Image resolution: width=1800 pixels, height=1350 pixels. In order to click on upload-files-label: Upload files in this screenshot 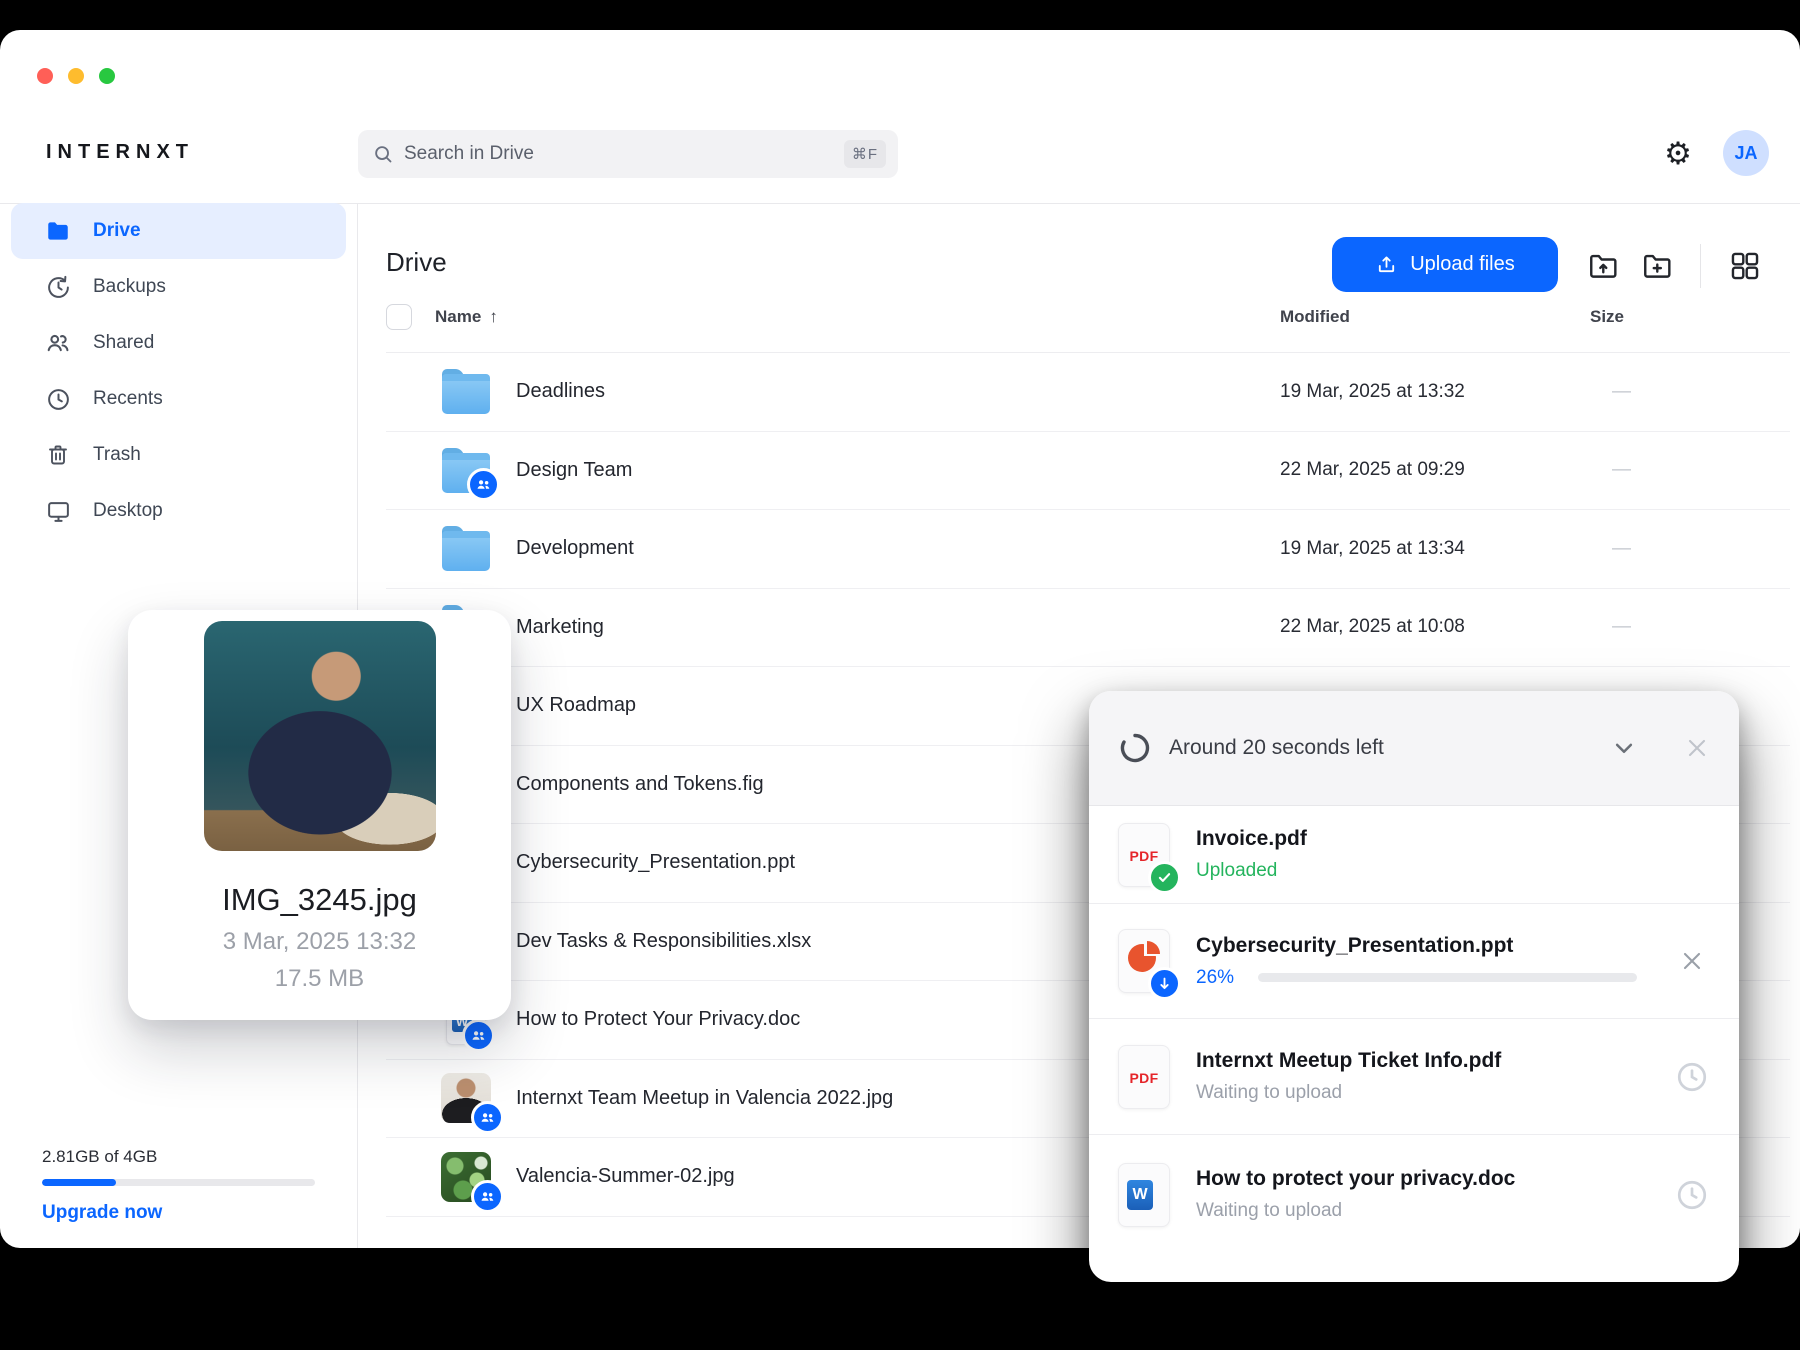, I will do `click(1462, 264)`.